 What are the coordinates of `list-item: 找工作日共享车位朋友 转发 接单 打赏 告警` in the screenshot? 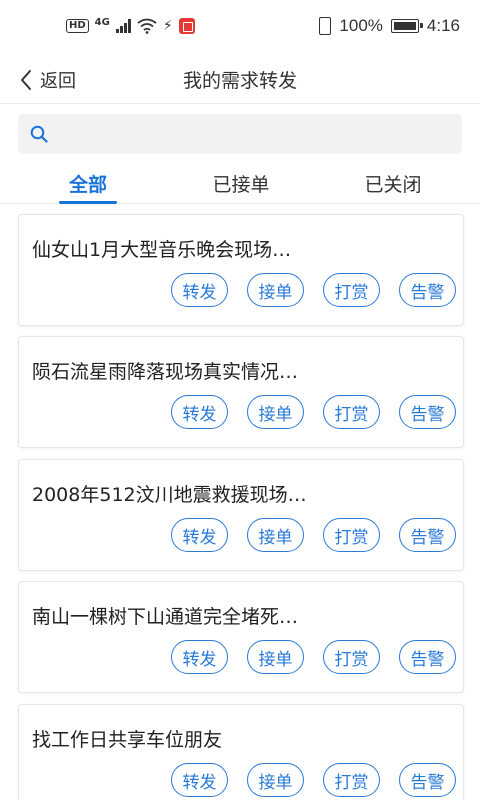 It's located at (241, 752).